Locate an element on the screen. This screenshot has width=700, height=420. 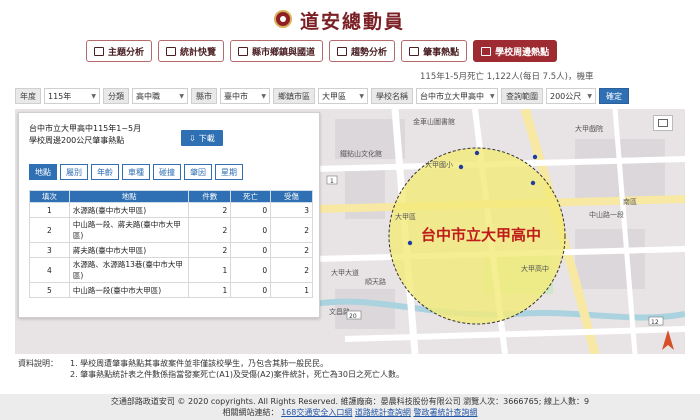
pin-icon is located at coordinates (414, 51).